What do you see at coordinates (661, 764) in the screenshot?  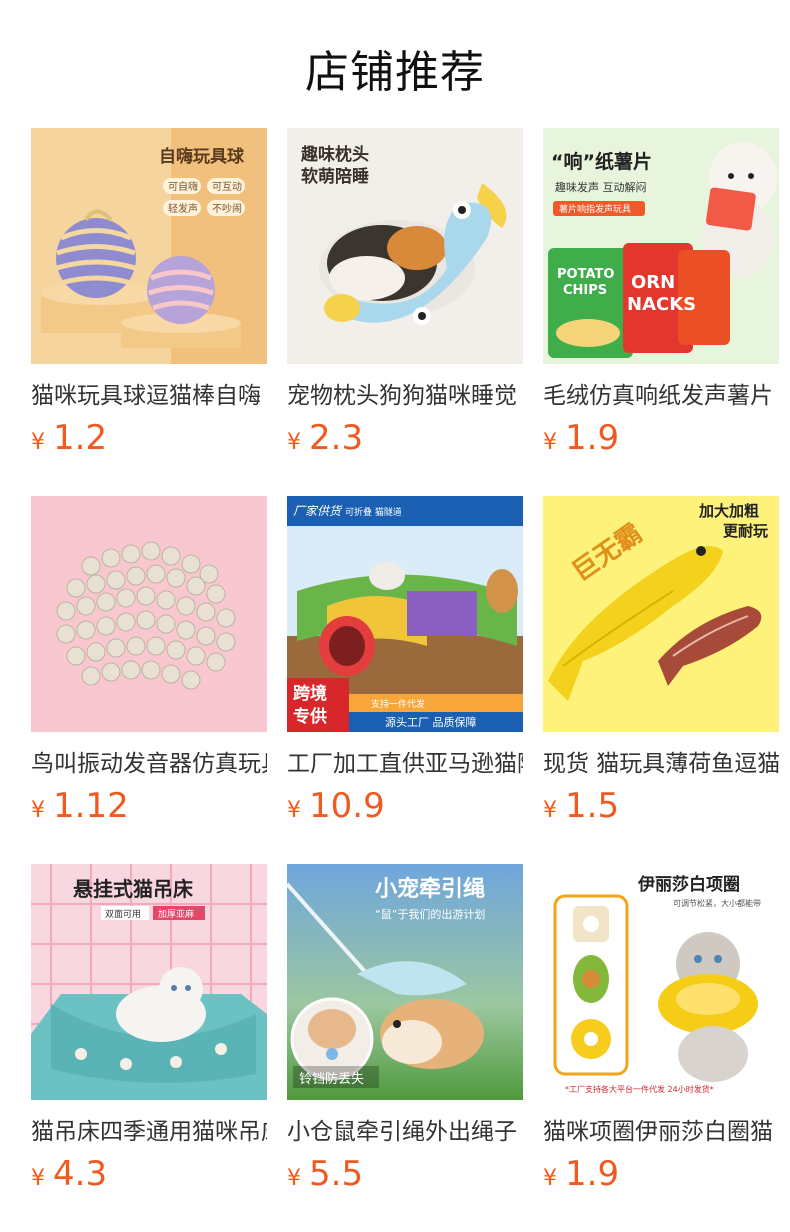 I see `product-name: 现货 猫玩具薄荷鱼逗猫` at bounding box center [661, 764].